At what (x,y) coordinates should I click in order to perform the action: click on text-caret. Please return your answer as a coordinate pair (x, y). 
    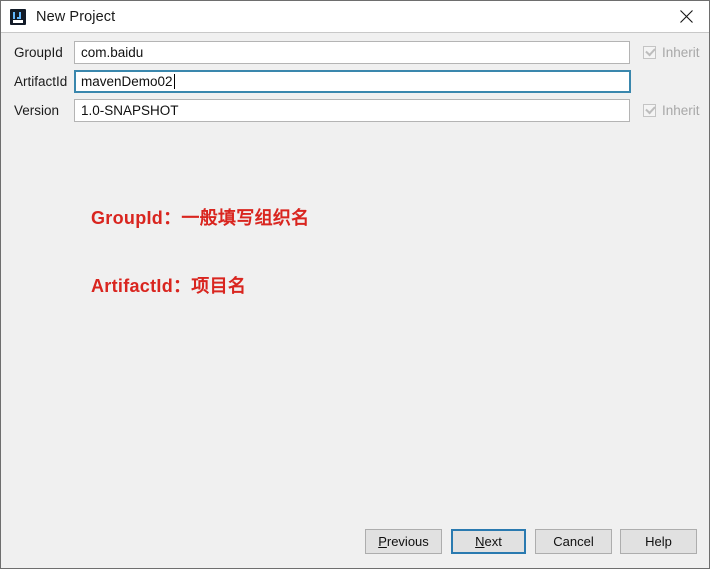
    Looking at the image, I should click on (174, 81).